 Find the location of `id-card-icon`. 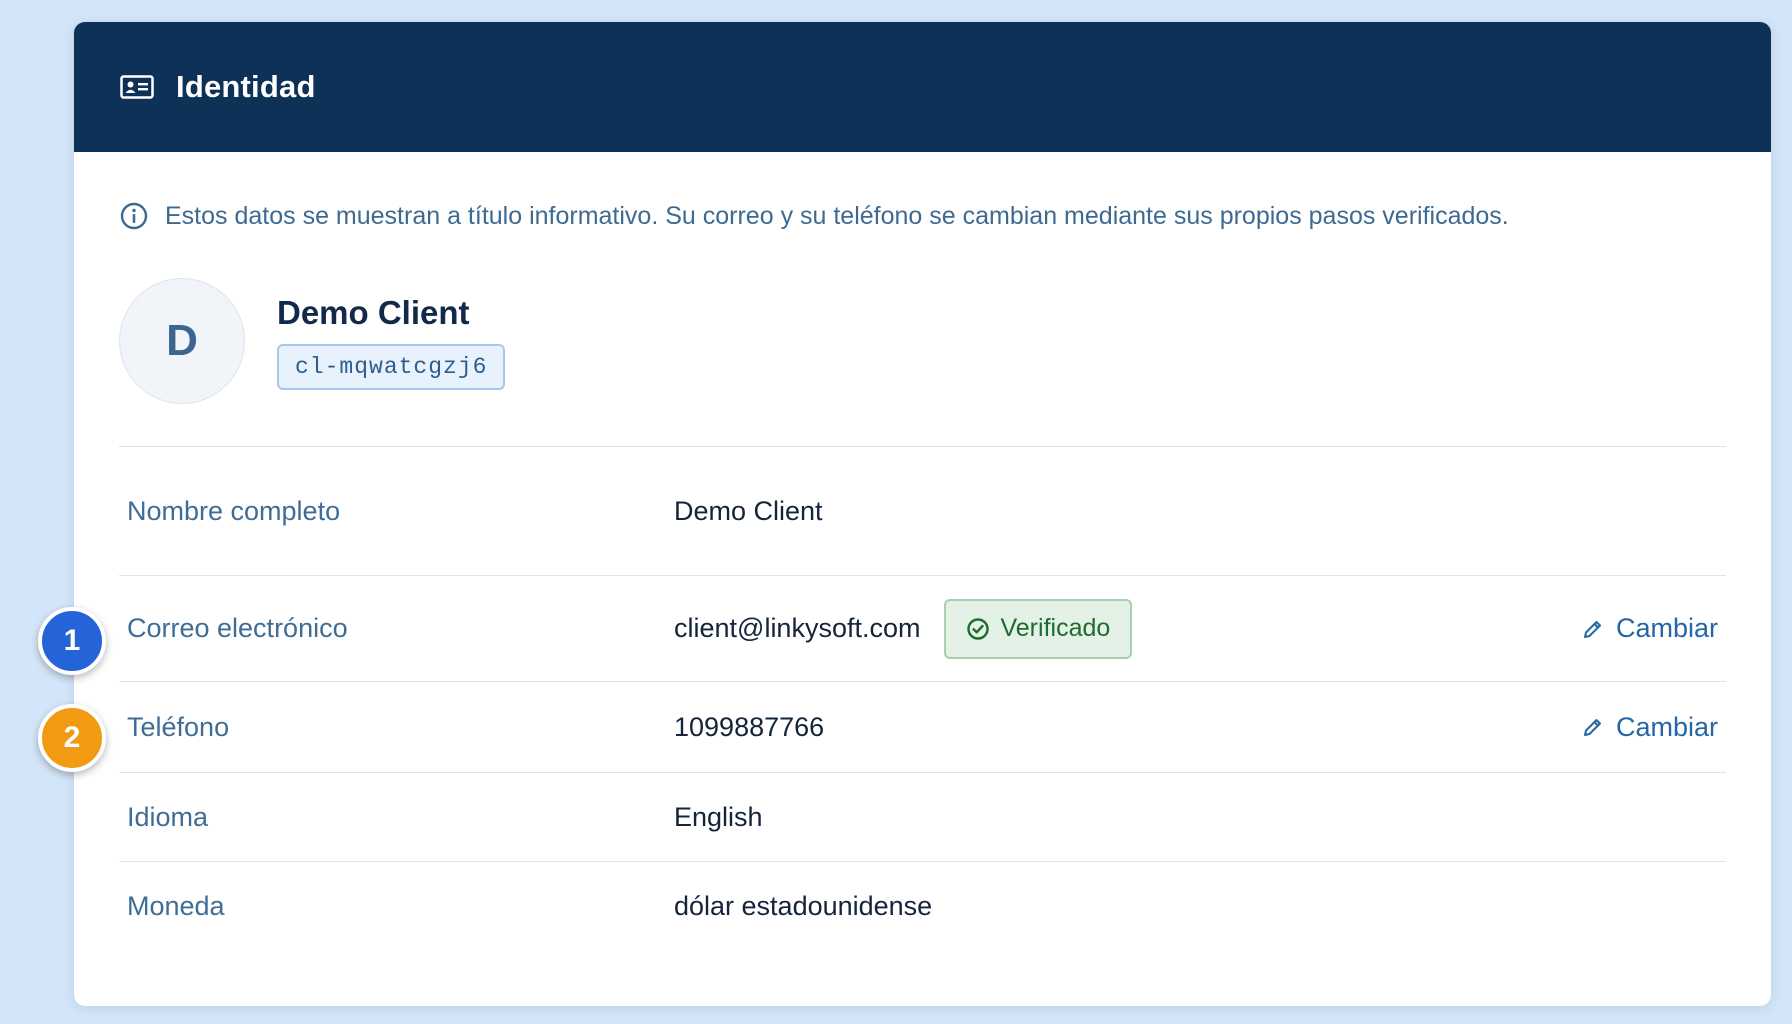

id-card-icon is located at coordinates (137, 87).